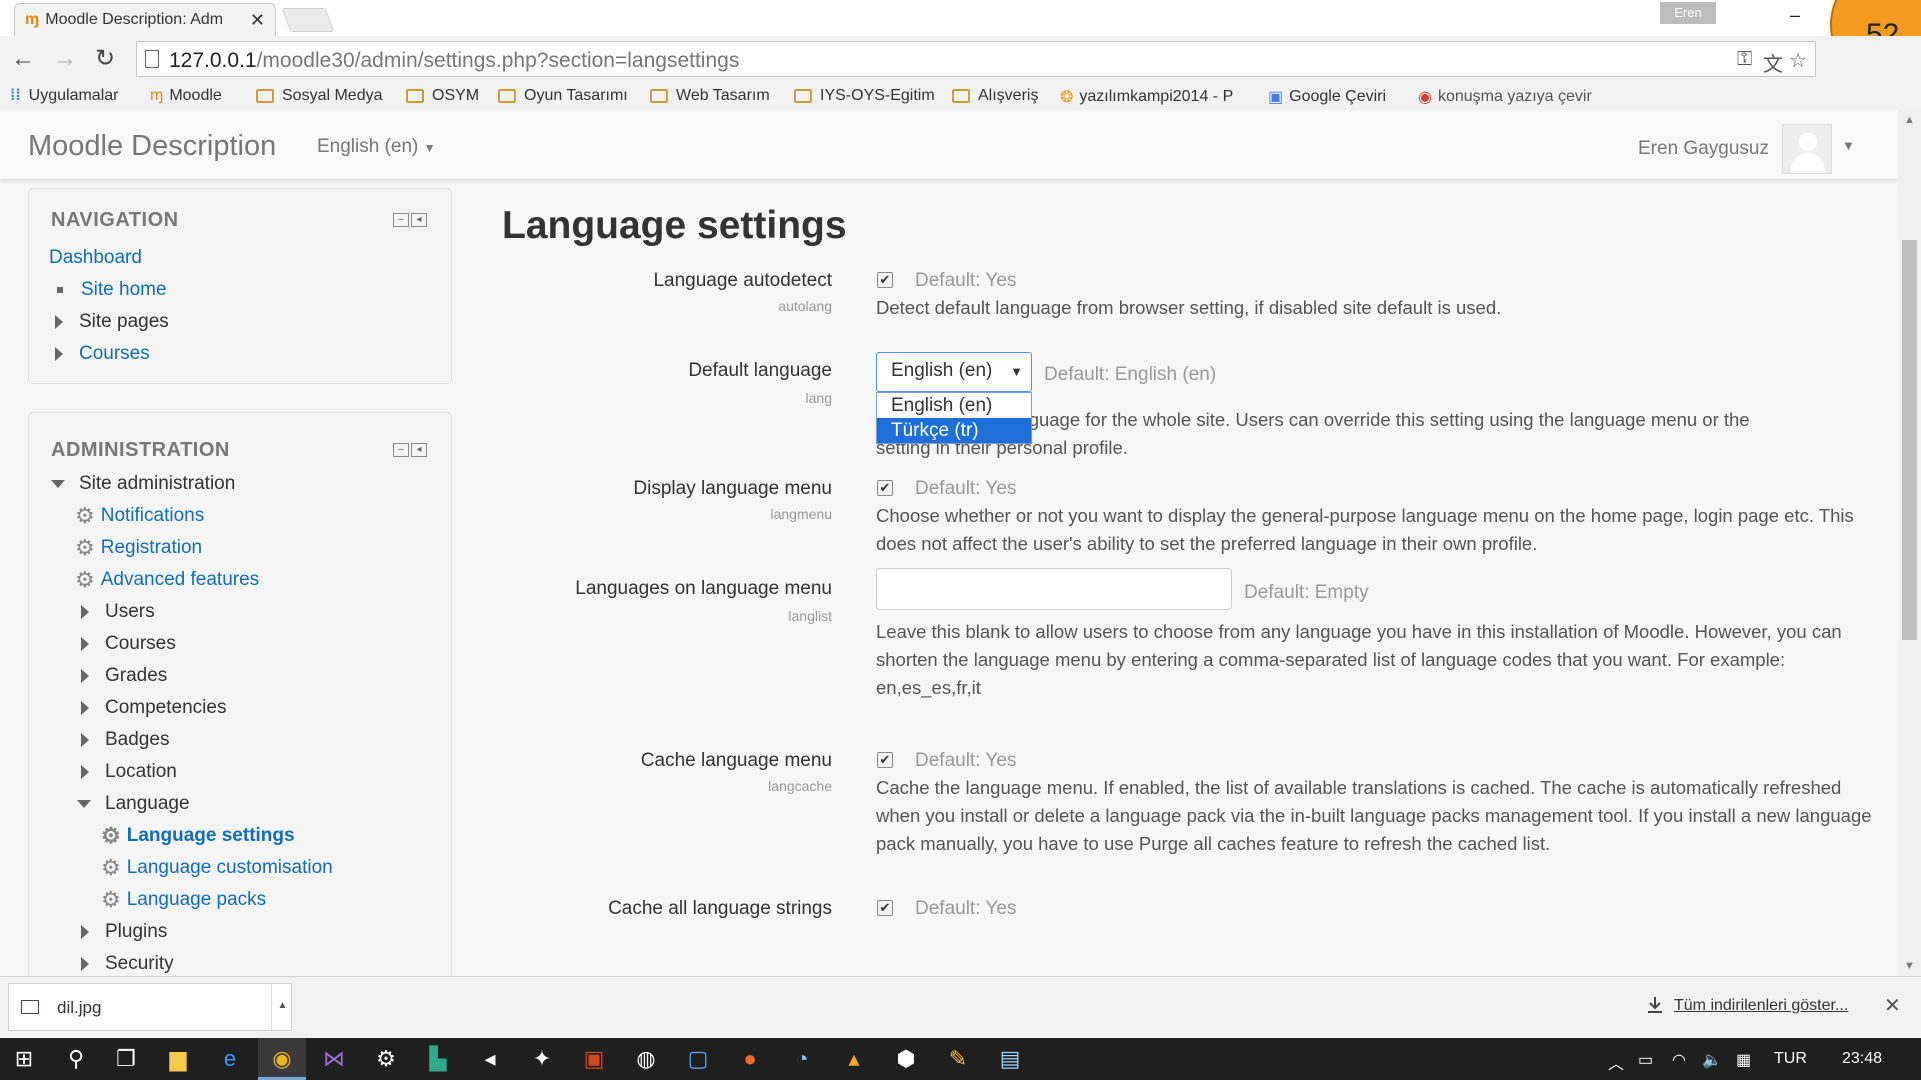 This screenshot has width=1921, height=1080. What do you see at coordinates (282, 1008) in the screenshot?
I see `download-menu-caret-icon: ▲` at bounding box center [282, 1008].